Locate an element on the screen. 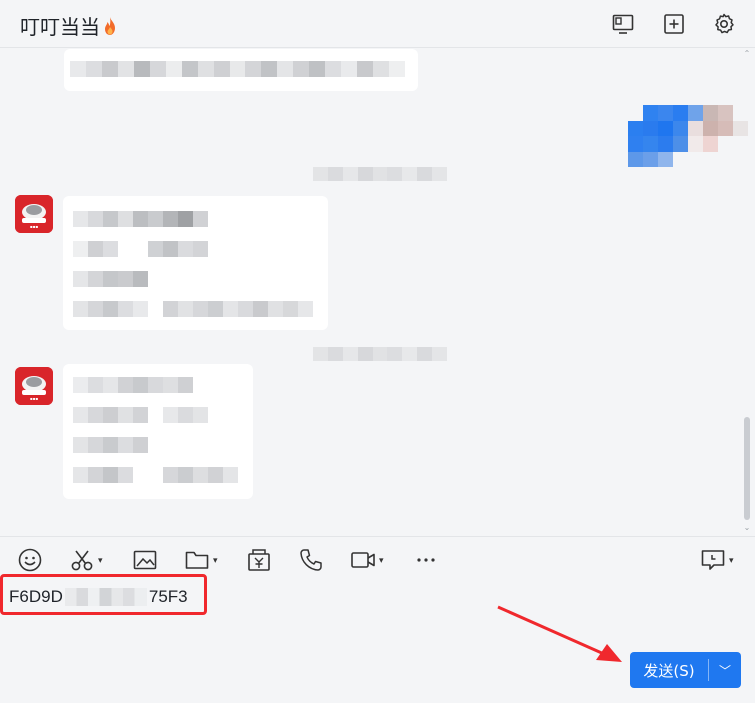 Image resolution: width=755 pixels, height=703 pixels. chat-title-text: 叮叮当当 is located at coordinates (60, 27).